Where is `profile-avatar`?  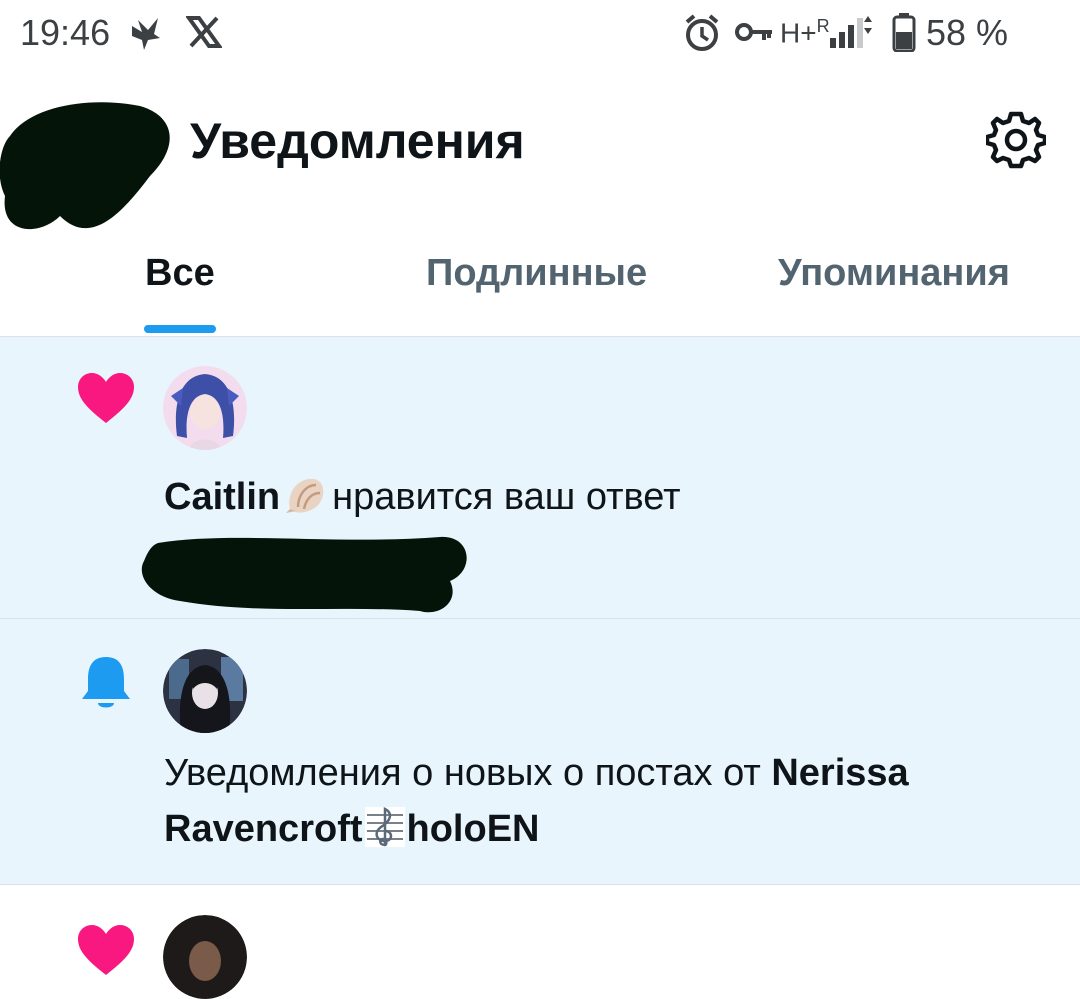 profile-avatar is located at coordinates (90, 157).